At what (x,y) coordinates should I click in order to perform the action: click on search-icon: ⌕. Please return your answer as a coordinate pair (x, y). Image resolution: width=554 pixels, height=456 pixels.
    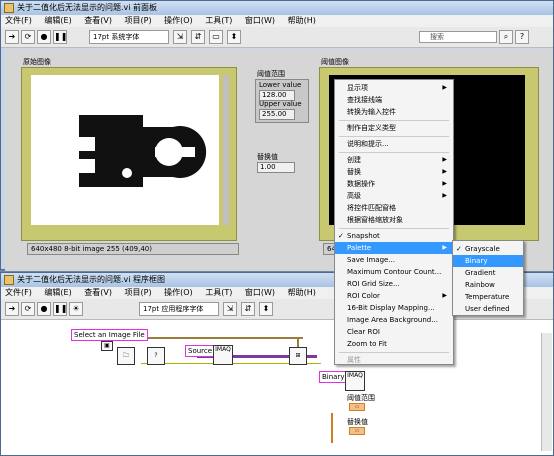
    Looking at the image, I should click on (506, 37).